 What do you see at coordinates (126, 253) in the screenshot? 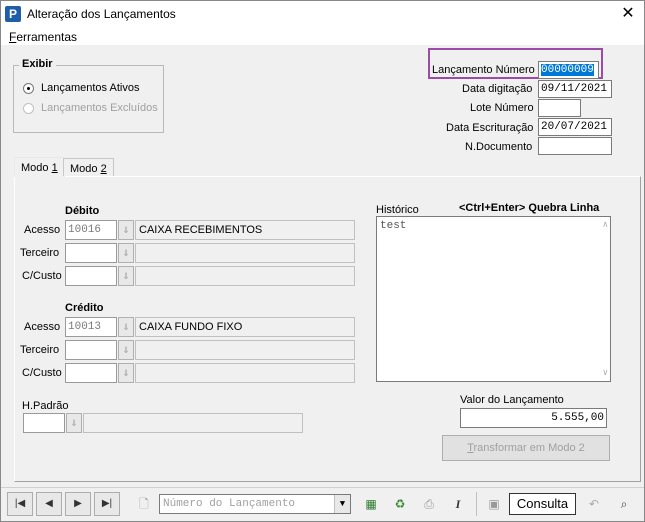
I see `debito-terceiro-lookup-icon: ⇓` at bounding box center [126, 253].